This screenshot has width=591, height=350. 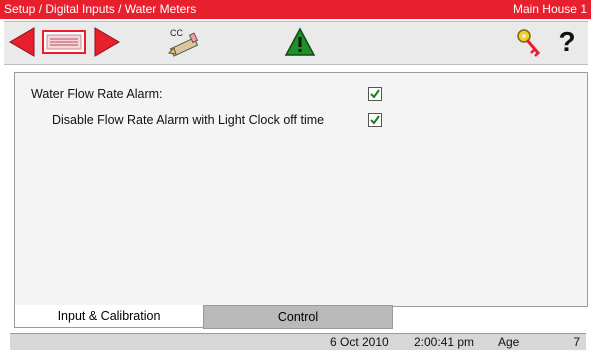 What do you see at coordinates (359, 342) in the screenshot?
I see `status-date: 6 Oct 2010` at bounding box center [359, 342].